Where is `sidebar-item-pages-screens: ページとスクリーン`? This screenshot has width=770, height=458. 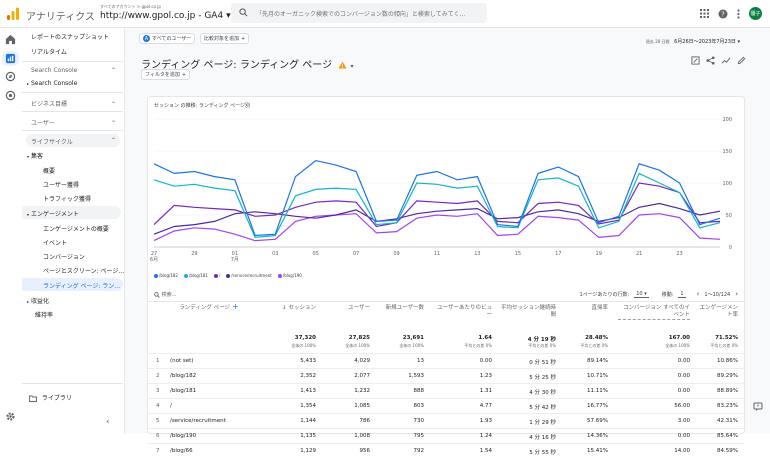
sidebar-item-pages-screens: ページとスクリーン is located at coordinates (83, 270).